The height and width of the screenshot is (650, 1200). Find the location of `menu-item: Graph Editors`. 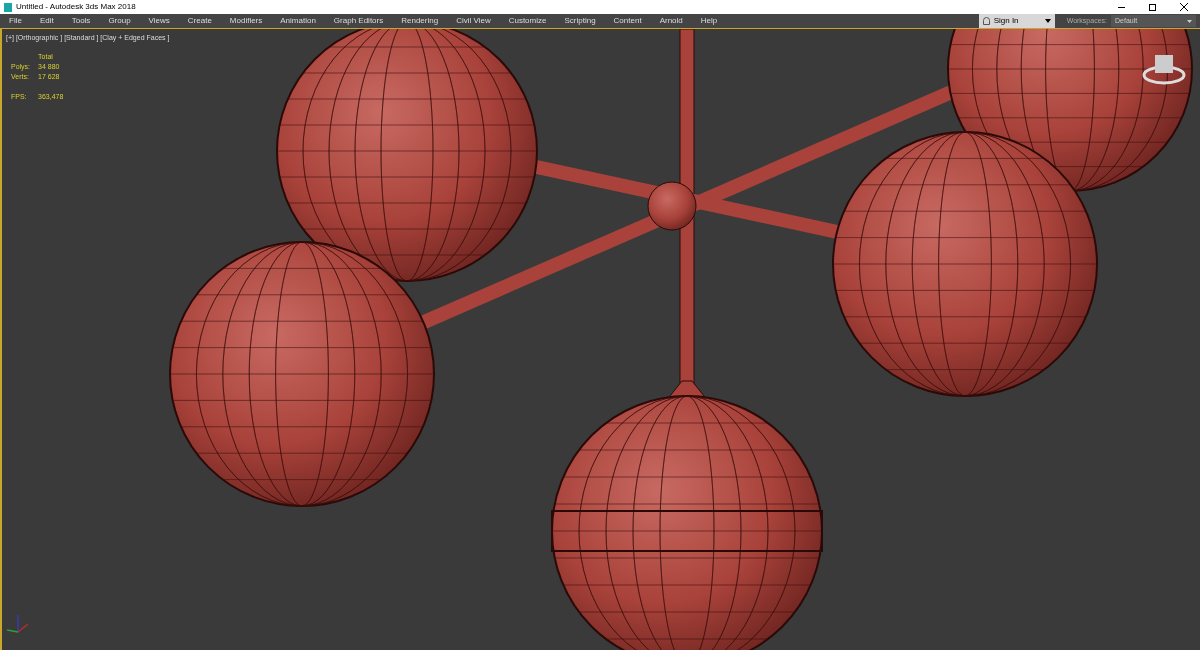

menu-item: Graph Editors is located at coordinates (358, 21).